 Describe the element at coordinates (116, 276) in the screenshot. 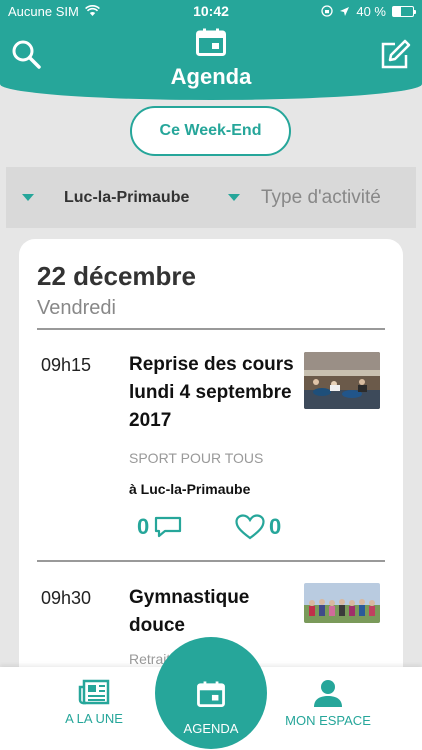

I see `day-date: 22 décembre` at that location.